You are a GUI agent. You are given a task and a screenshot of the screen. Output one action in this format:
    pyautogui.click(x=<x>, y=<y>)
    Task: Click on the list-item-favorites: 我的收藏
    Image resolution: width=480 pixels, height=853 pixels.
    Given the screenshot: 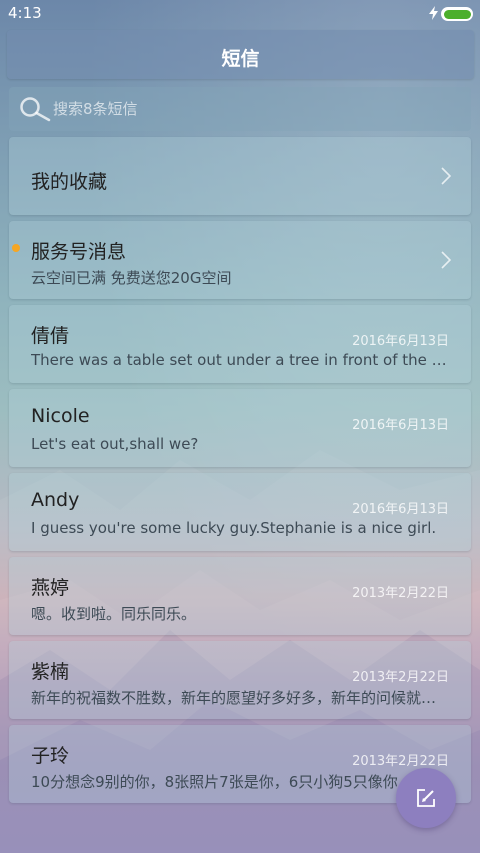 What is the action you would take?
    pyautogui.click(x=240, y=176)
    